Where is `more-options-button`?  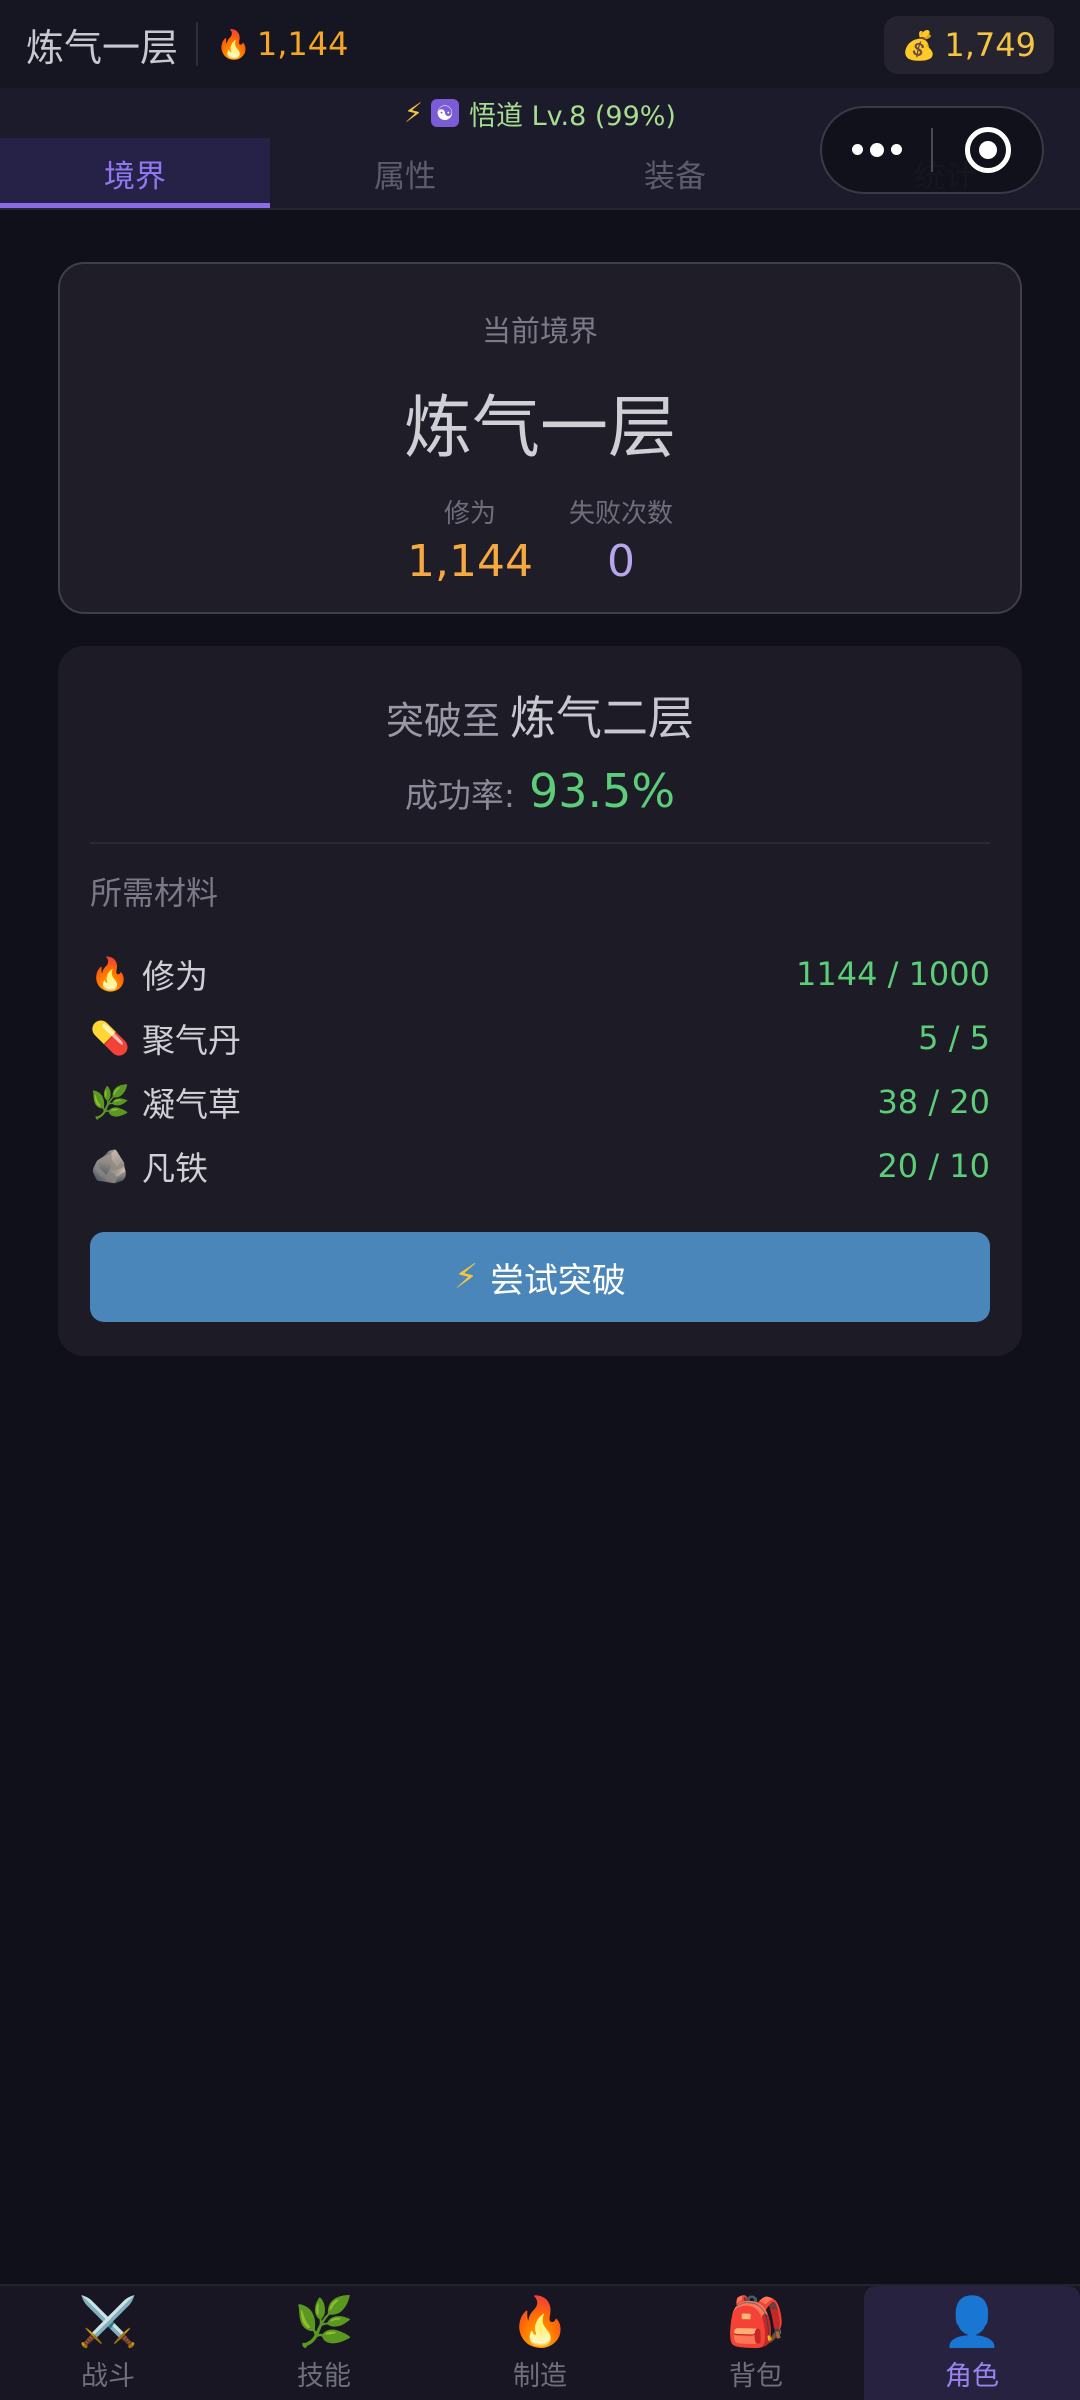 more-options-button is located at coordinates (876, 149).